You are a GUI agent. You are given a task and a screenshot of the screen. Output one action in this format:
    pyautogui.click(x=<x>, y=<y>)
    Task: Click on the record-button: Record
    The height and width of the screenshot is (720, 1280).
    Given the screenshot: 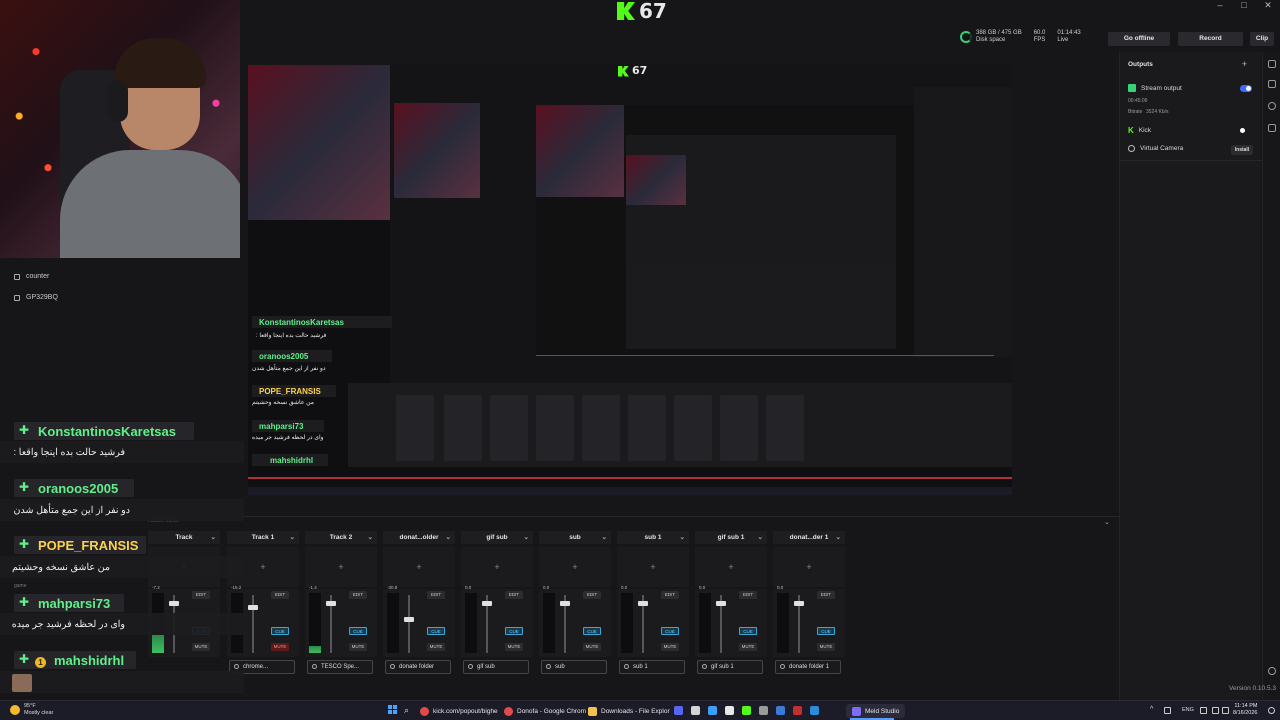 What is the action you would take?
    pyautogui.click(x=1210, y=39)
    